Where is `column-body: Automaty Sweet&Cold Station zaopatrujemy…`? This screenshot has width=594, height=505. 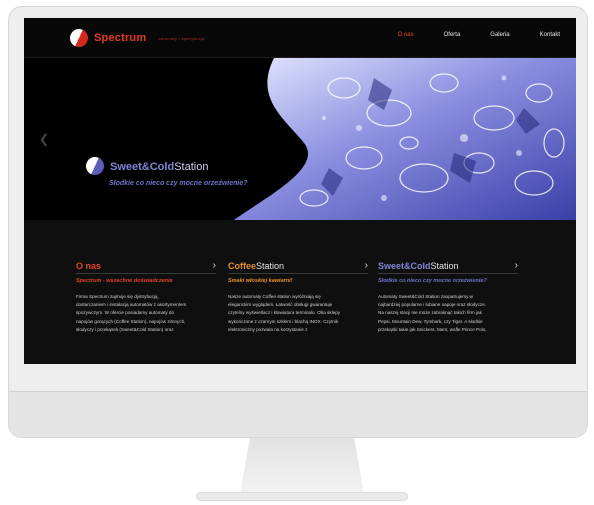
column-body: Automaty Sweet&Cold Station zaopatrujemy… is located at coordinates (448, 313).